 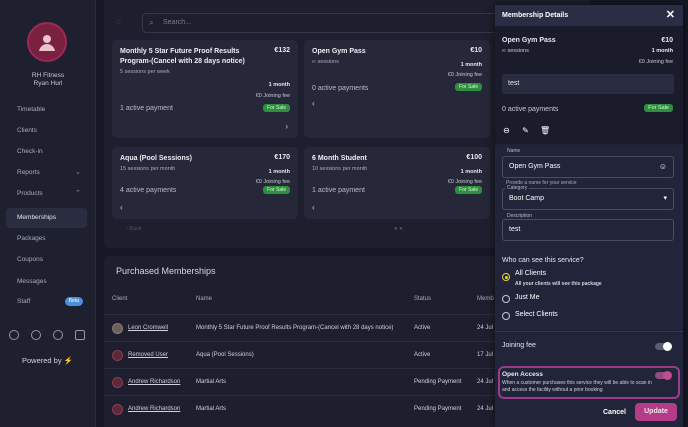 I want to click on card-payments: 0 active payments, so click(x=340, y=88).